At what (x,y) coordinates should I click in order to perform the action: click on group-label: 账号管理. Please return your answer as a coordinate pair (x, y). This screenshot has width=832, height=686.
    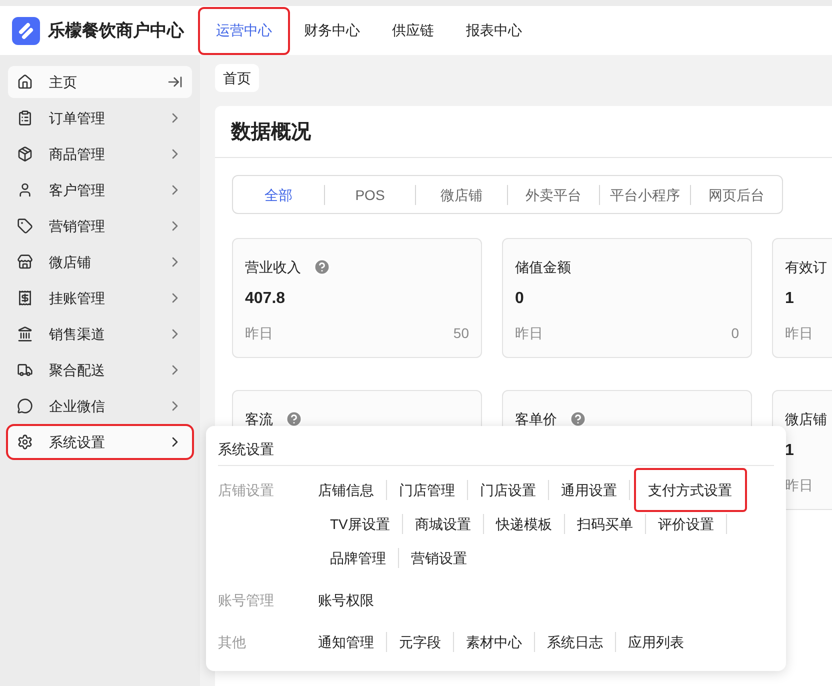
    Looking at the image, I should click on (246, 600).